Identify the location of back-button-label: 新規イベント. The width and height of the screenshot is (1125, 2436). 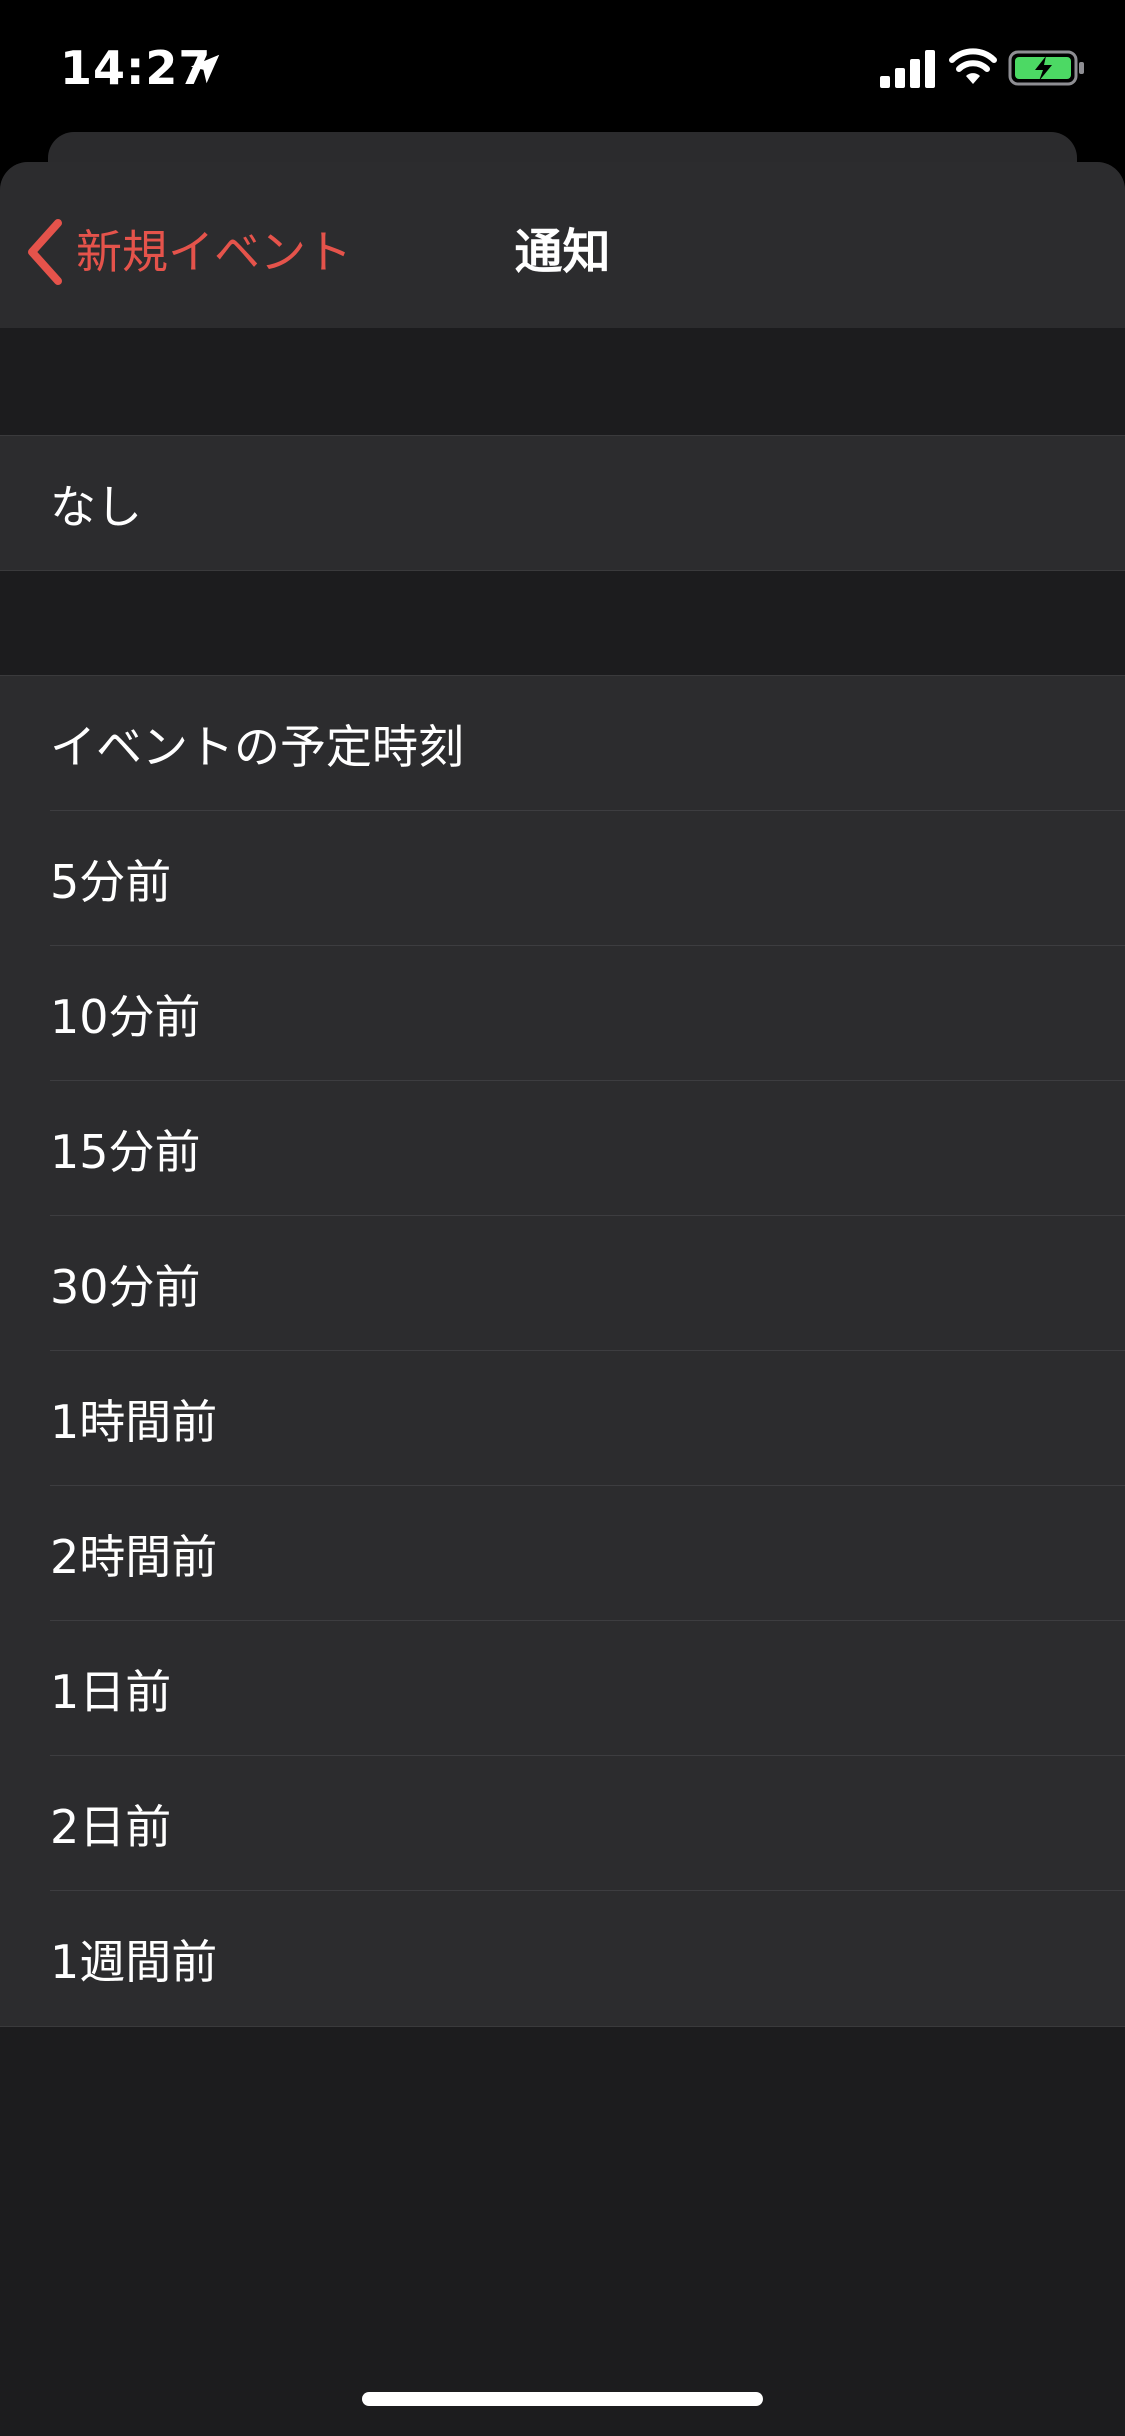
(214, 252).